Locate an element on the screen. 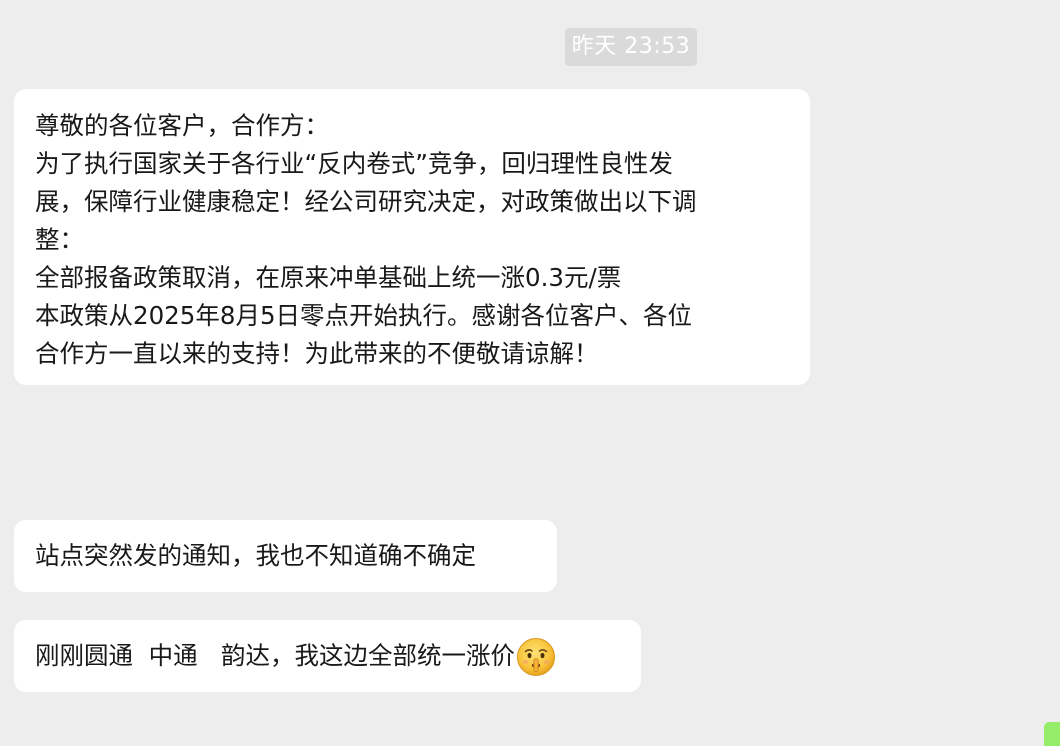 The image size is (1060, 746). message-line: 合作方一直以来的支持！为此带来的不便敬请谅解！ is located at coordinates (317, 353).